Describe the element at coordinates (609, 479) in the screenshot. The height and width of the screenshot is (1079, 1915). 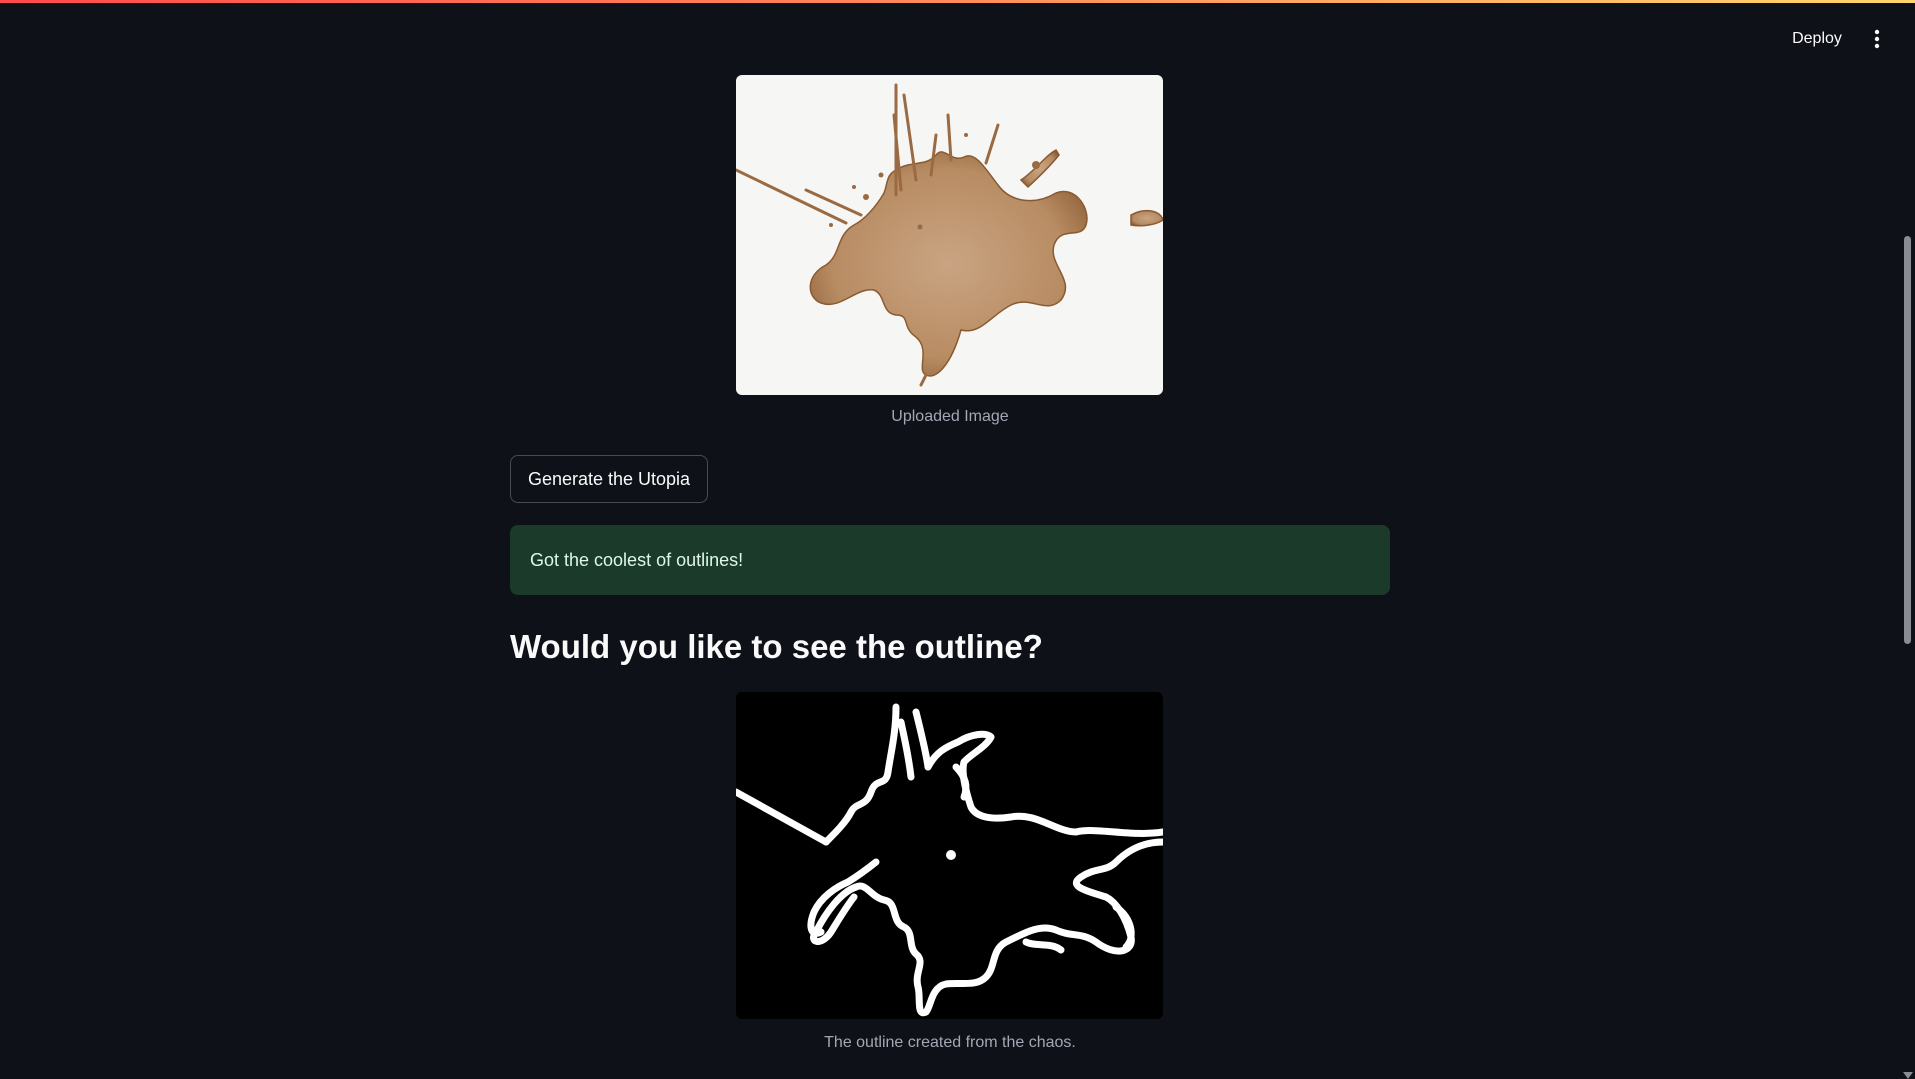
I see `generate-utopia-button: Generate the Utopia` at that location.